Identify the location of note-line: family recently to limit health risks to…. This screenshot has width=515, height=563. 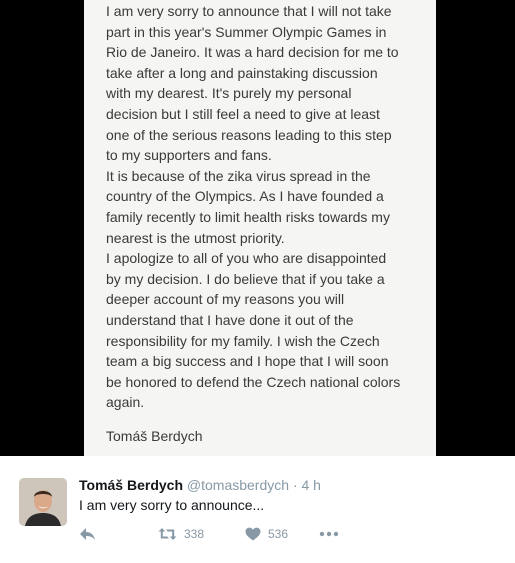
(248, 216).